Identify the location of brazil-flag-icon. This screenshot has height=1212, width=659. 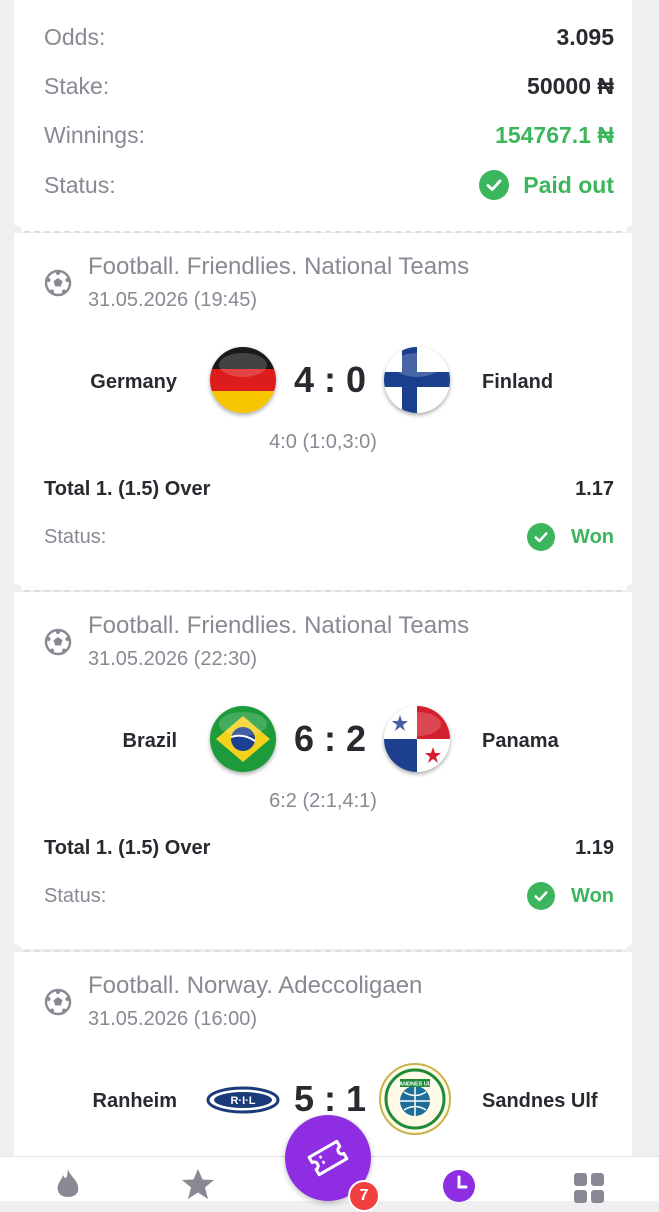
(243, 739).